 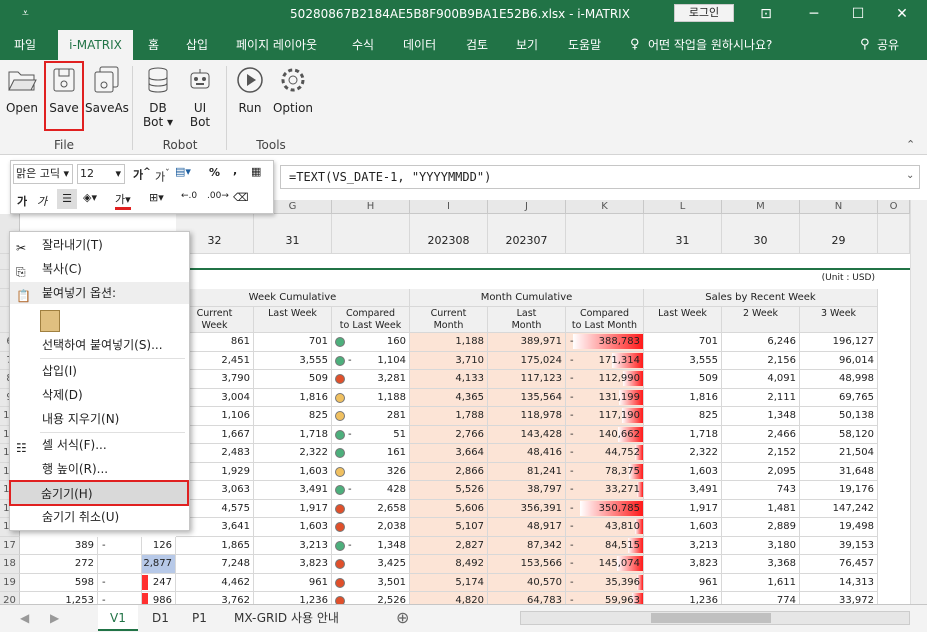 I want to click on table-cell: 58,120, so click(x=839, y=434).